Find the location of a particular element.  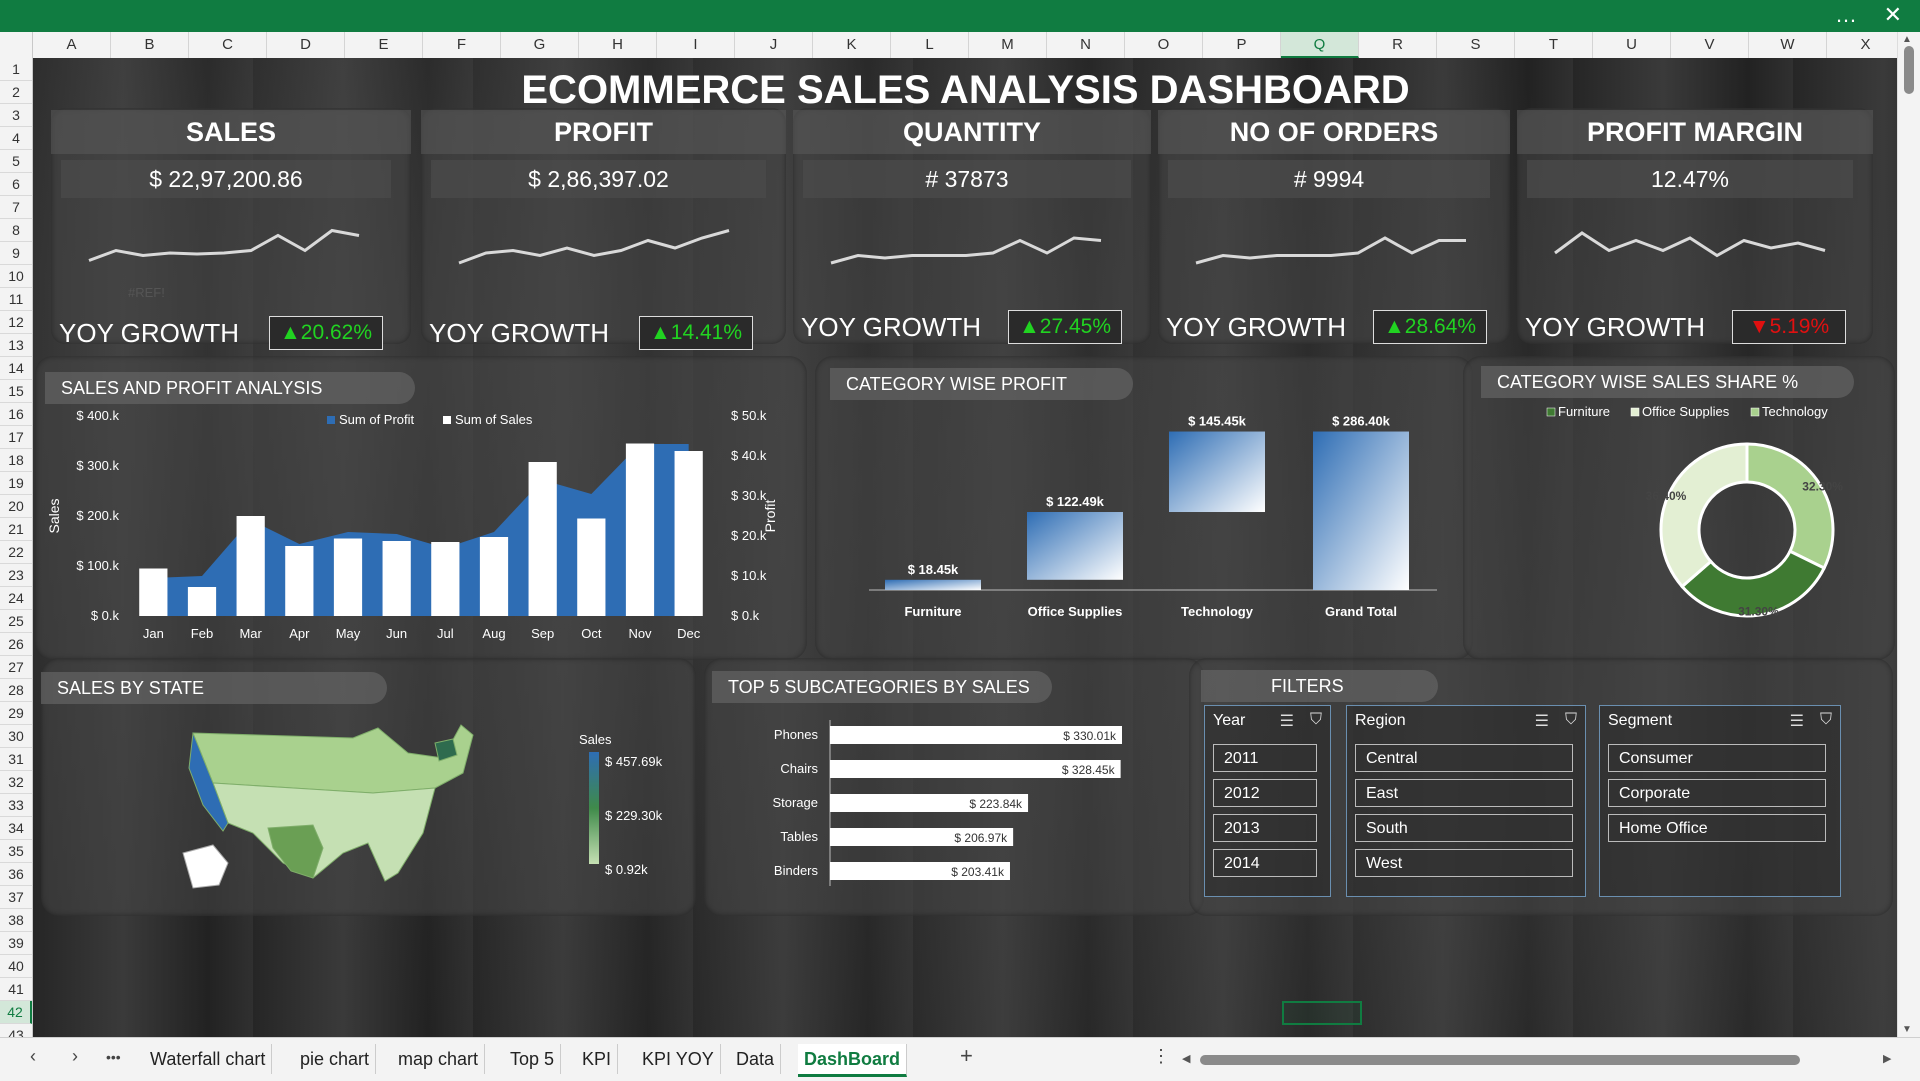

column-header-o: O is located at coordinates (1164, 45).